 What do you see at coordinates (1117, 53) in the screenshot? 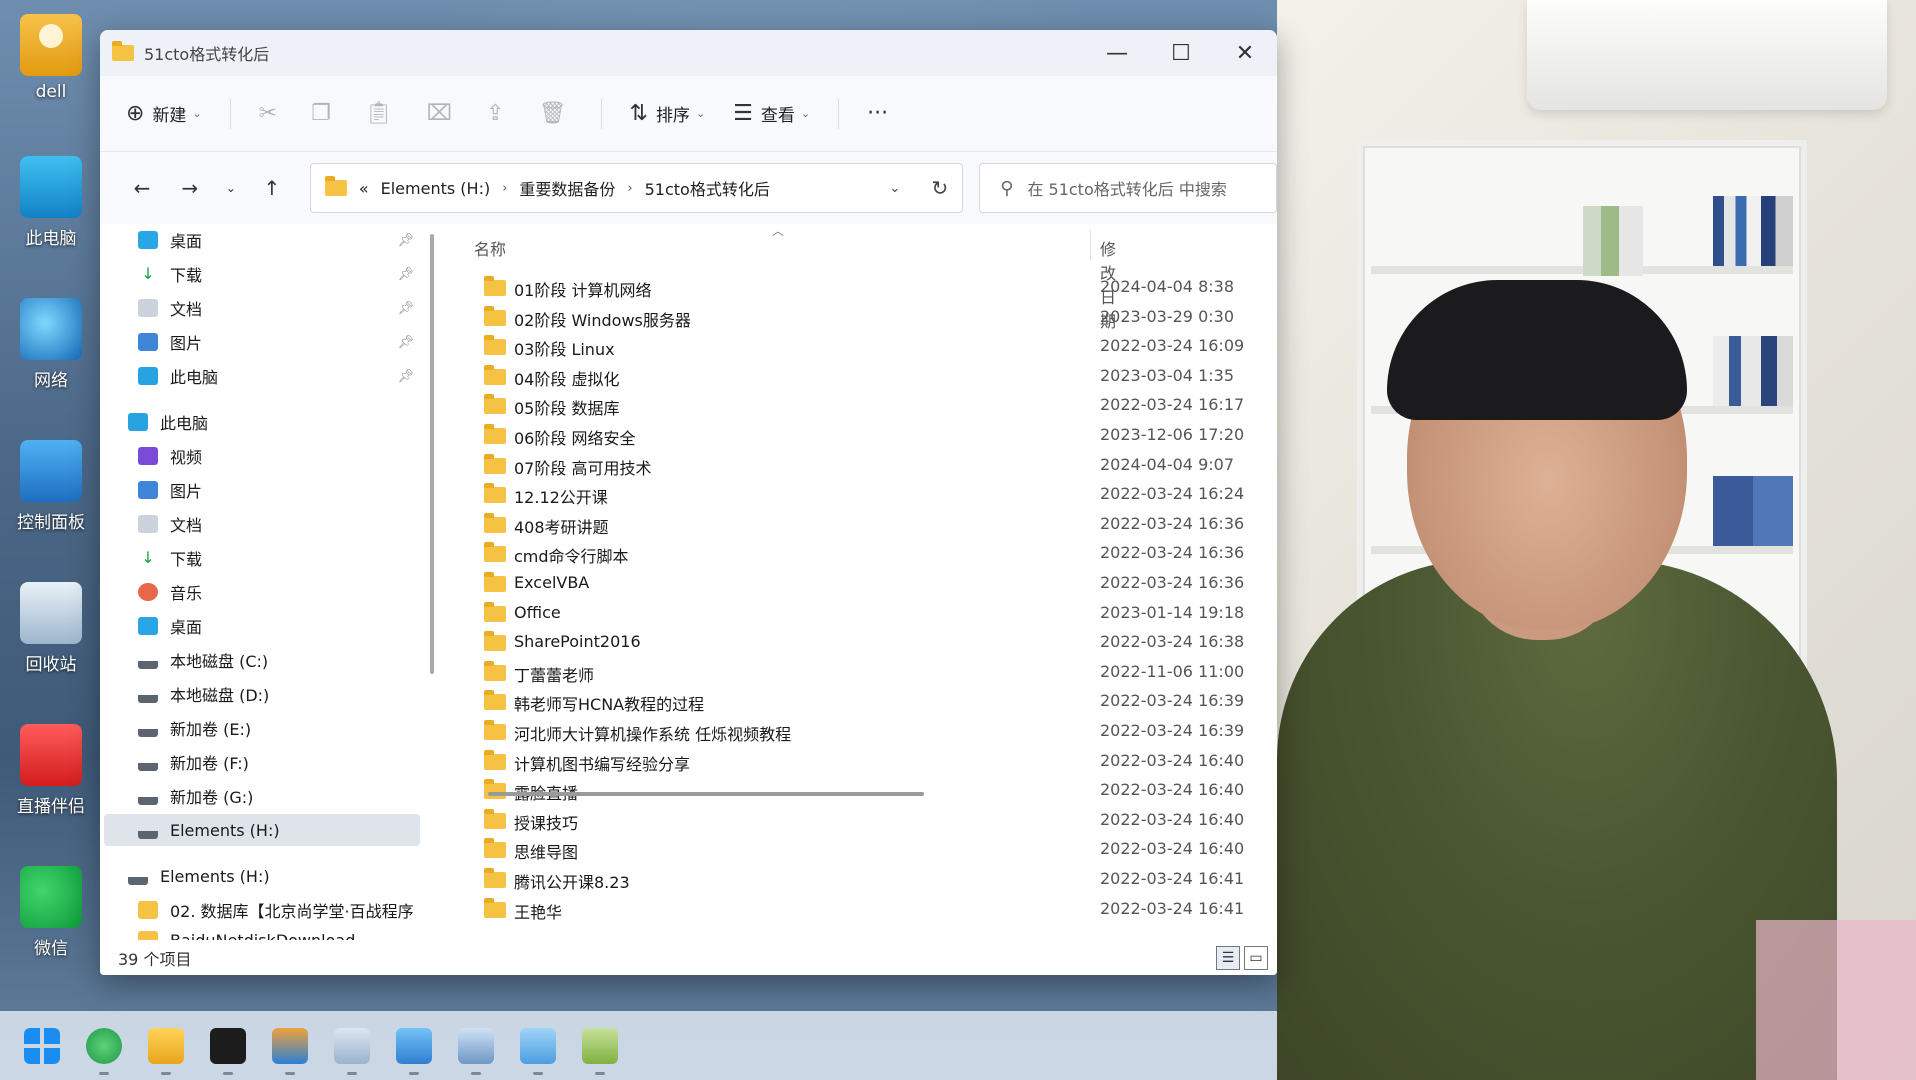
I see `minimize-button: —` at bounding box center [1117, 53].